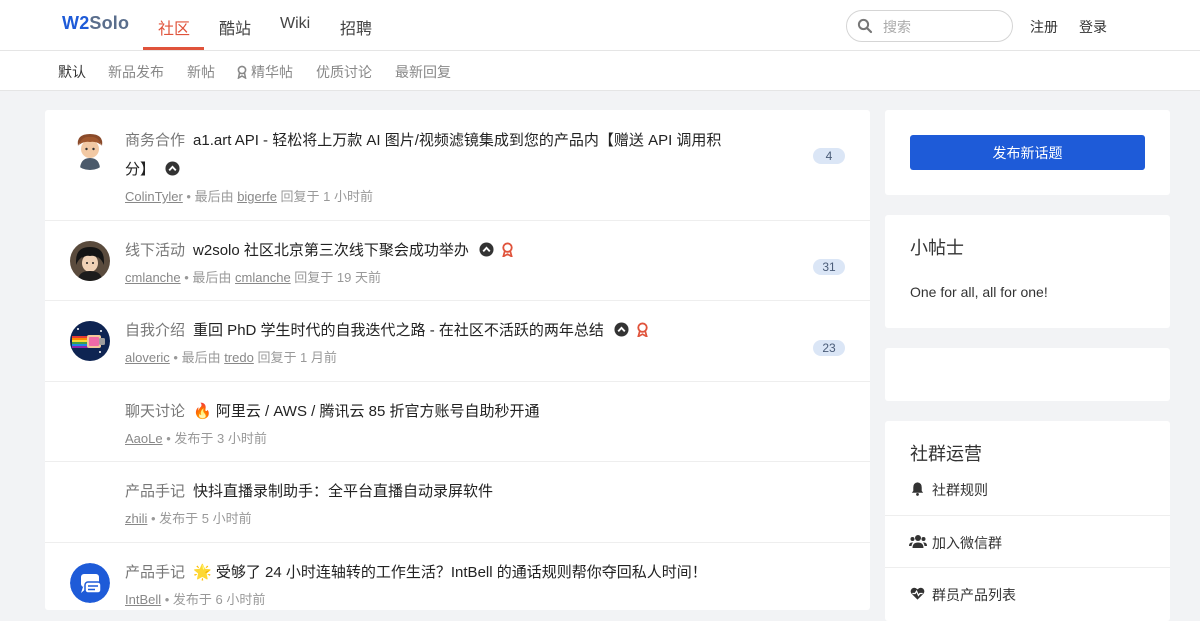 This screenshot has height=621, width=1200. Describe the element at coordinates (829, 348) in the screenshot. I see `reply-count-badge: 23` at that location.